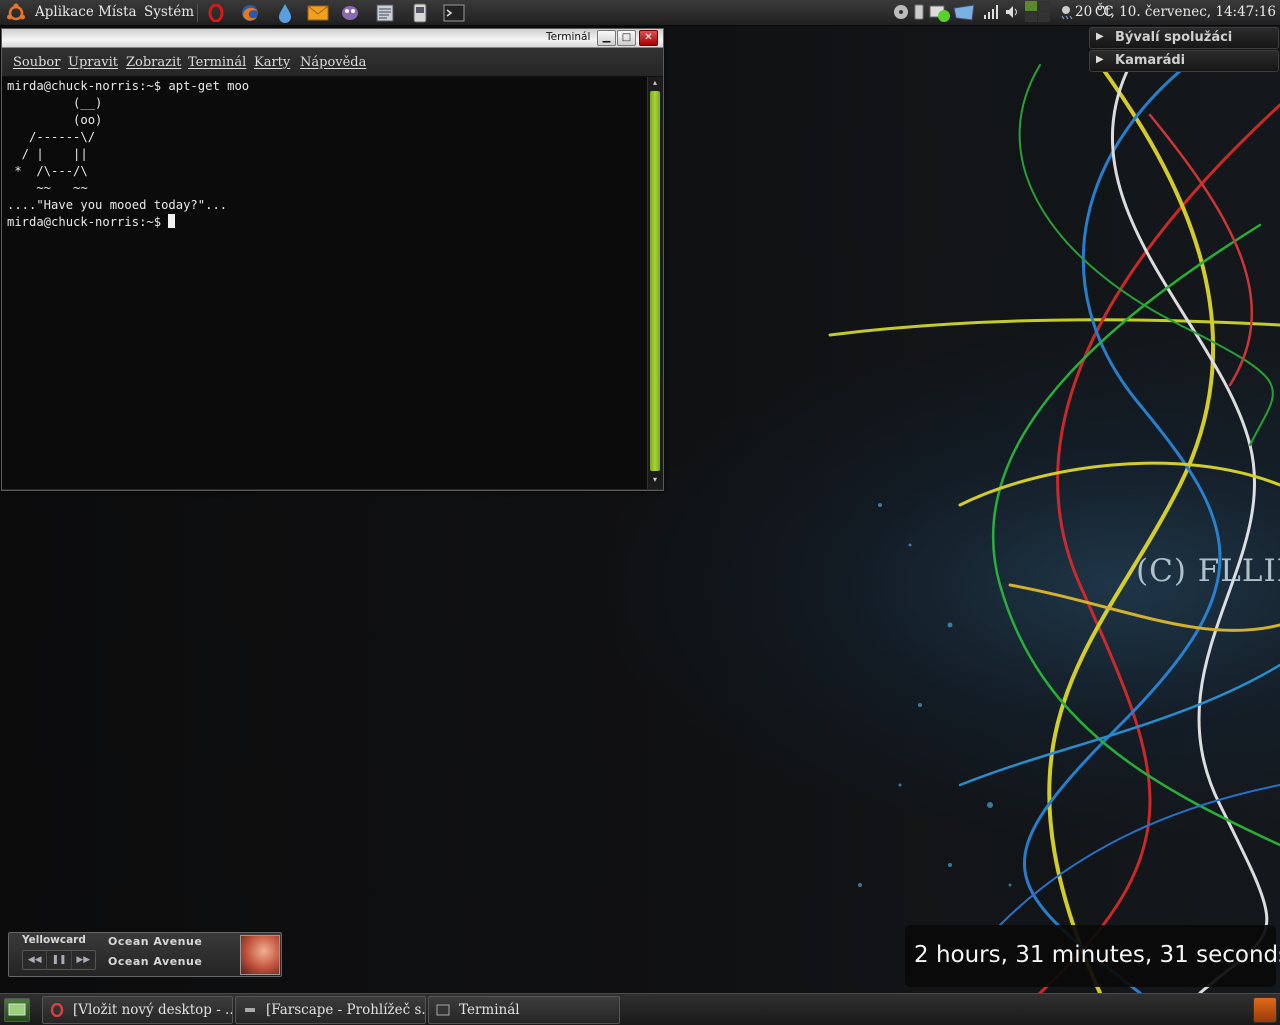 This screenshot has width=1280, height=1025. What do you see at coordinates (272, 62) in the screenshot?
I see `menu-tabs: Karty` at bounding box center [272, 62].